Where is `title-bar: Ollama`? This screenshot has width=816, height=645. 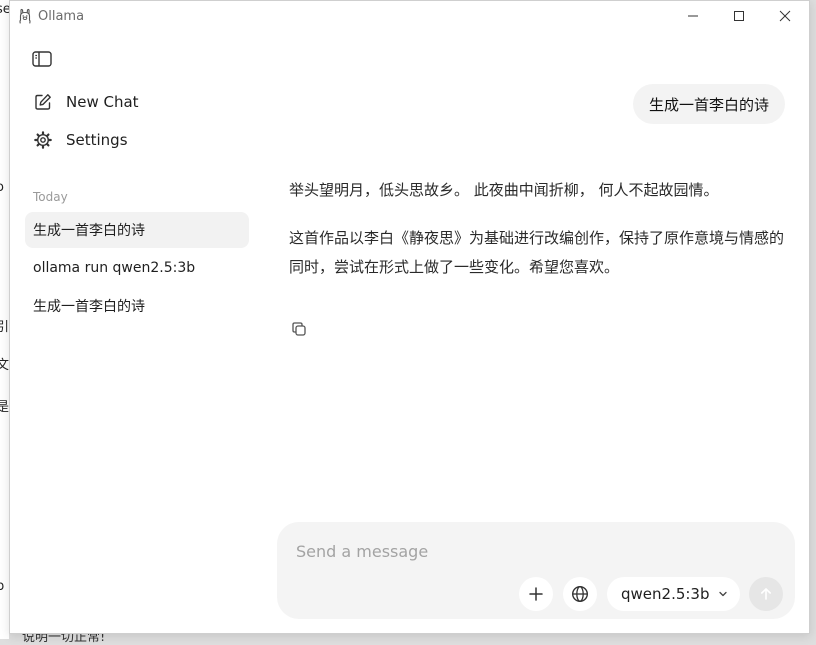 title-bar: Ollama is located at coordinates (409, 16).